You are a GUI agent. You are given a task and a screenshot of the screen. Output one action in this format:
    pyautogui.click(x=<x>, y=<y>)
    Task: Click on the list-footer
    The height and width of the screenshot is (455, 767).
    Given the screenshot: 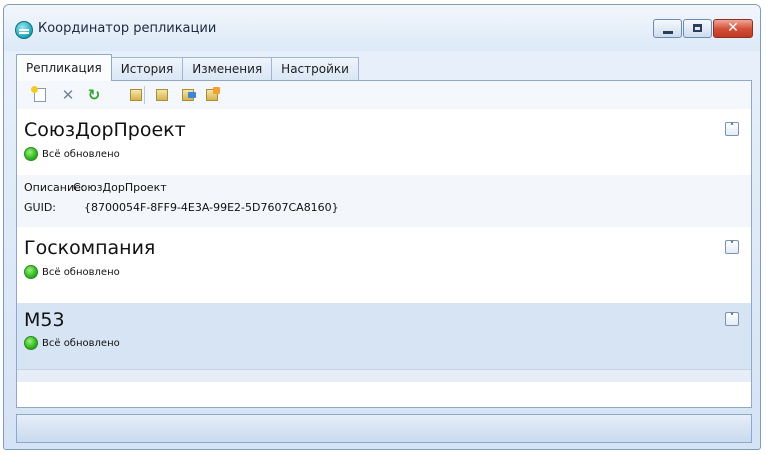 What is the action you would take?
    pyautogui.click(x=384, y=375)
    